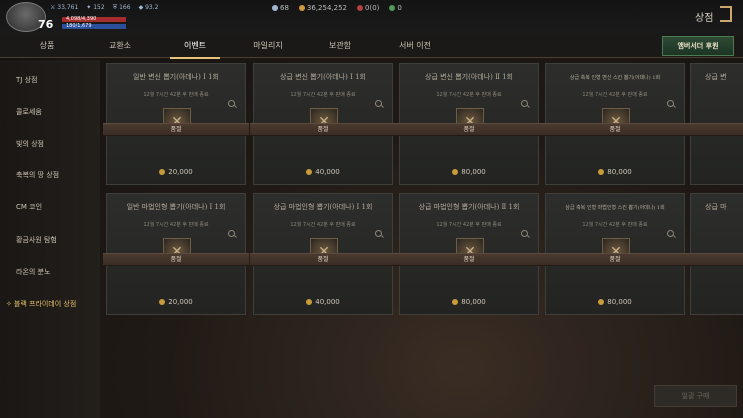  What do you see at coordinates (340, 46) in the screenshot?
I see `tab-storage: 보관함` at bounding box center [340, 46].